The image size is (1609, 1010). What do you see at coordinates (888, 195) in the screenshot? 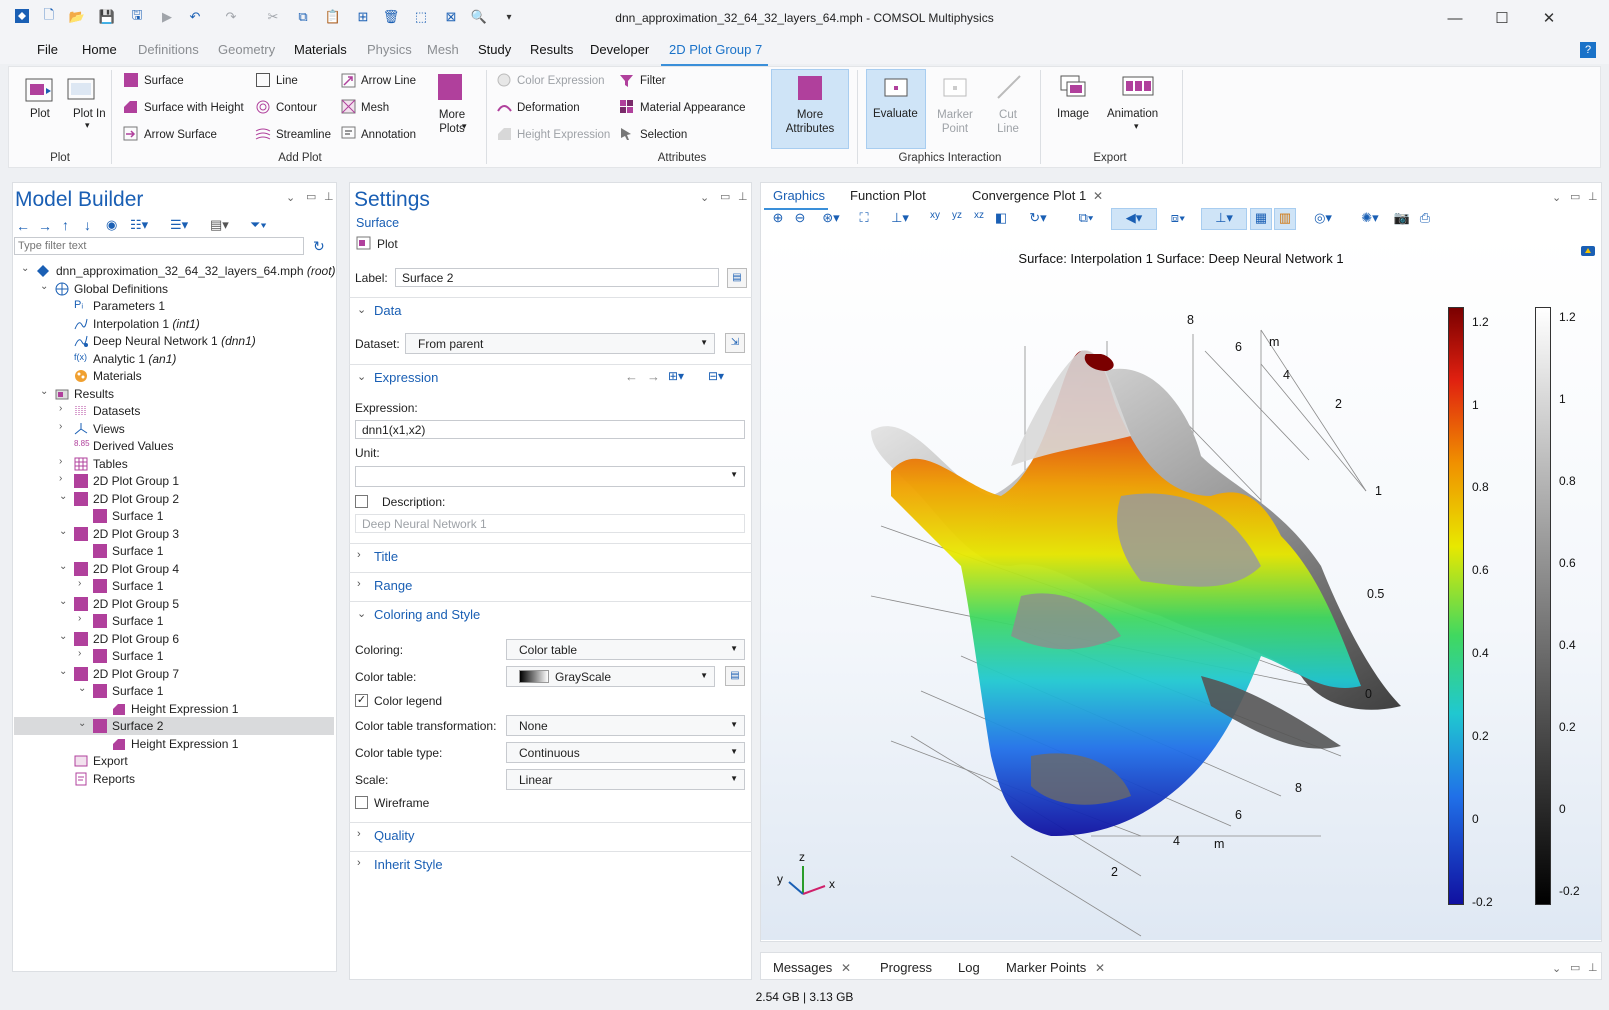
I see `tab-function-plot: Function Plot` at bounding box center [888, 195].